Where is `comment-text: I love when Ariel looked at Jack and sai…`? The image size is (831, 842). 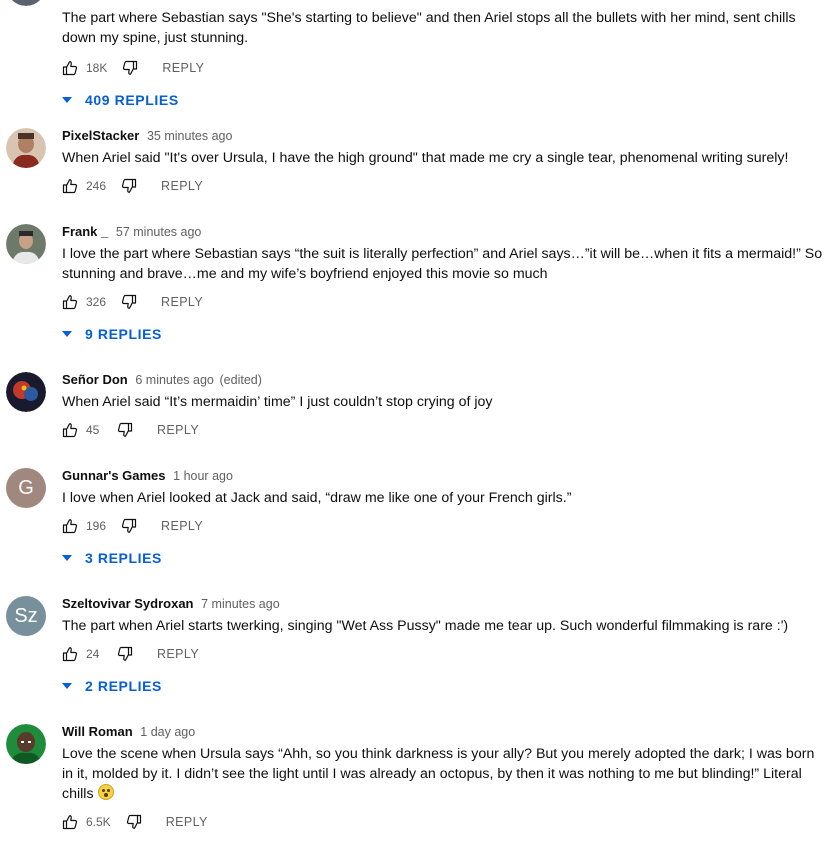 comment-text: I love when Ariel looked at Jack and sai… is located at coordinates (317, 498).